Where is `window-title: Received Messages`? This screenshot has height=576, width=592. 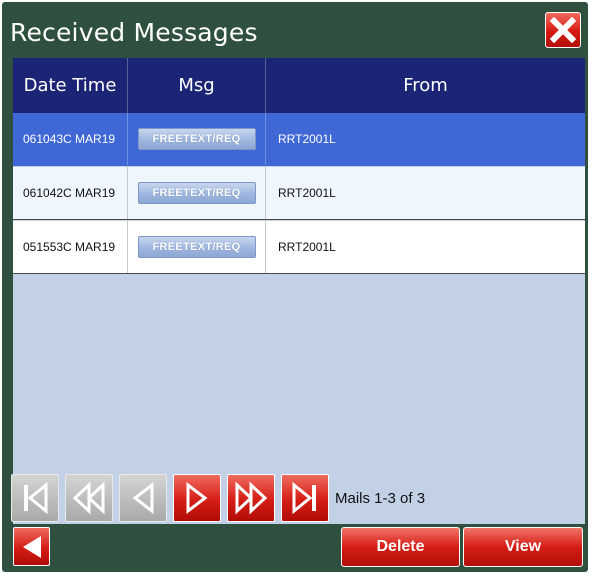
window-title: Received Messages is located at coordinates (134, 32).